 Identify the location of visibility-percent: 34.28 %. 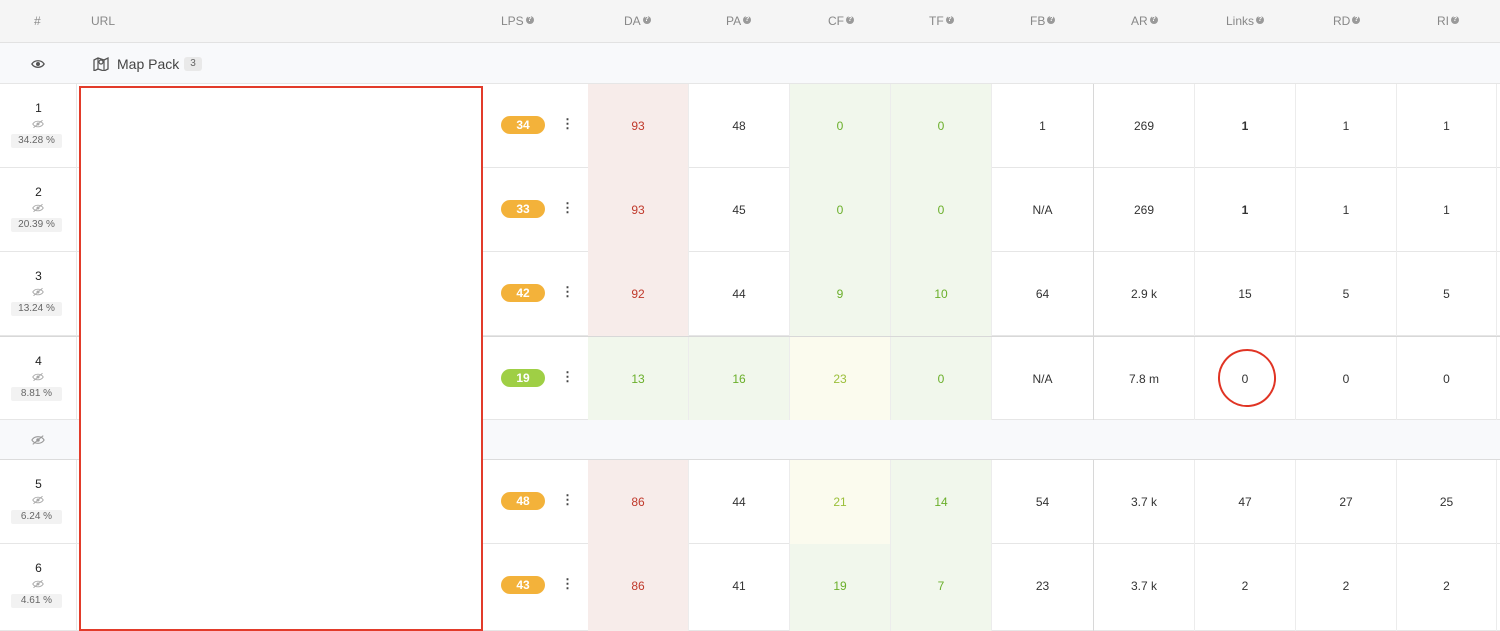
(36, 141).